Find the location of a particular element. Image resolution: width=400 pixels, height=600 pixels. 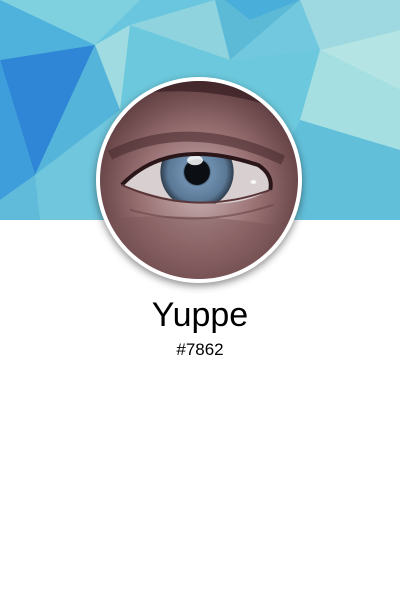

user-discriminator: #7862 is located at coordinates (200, 349).